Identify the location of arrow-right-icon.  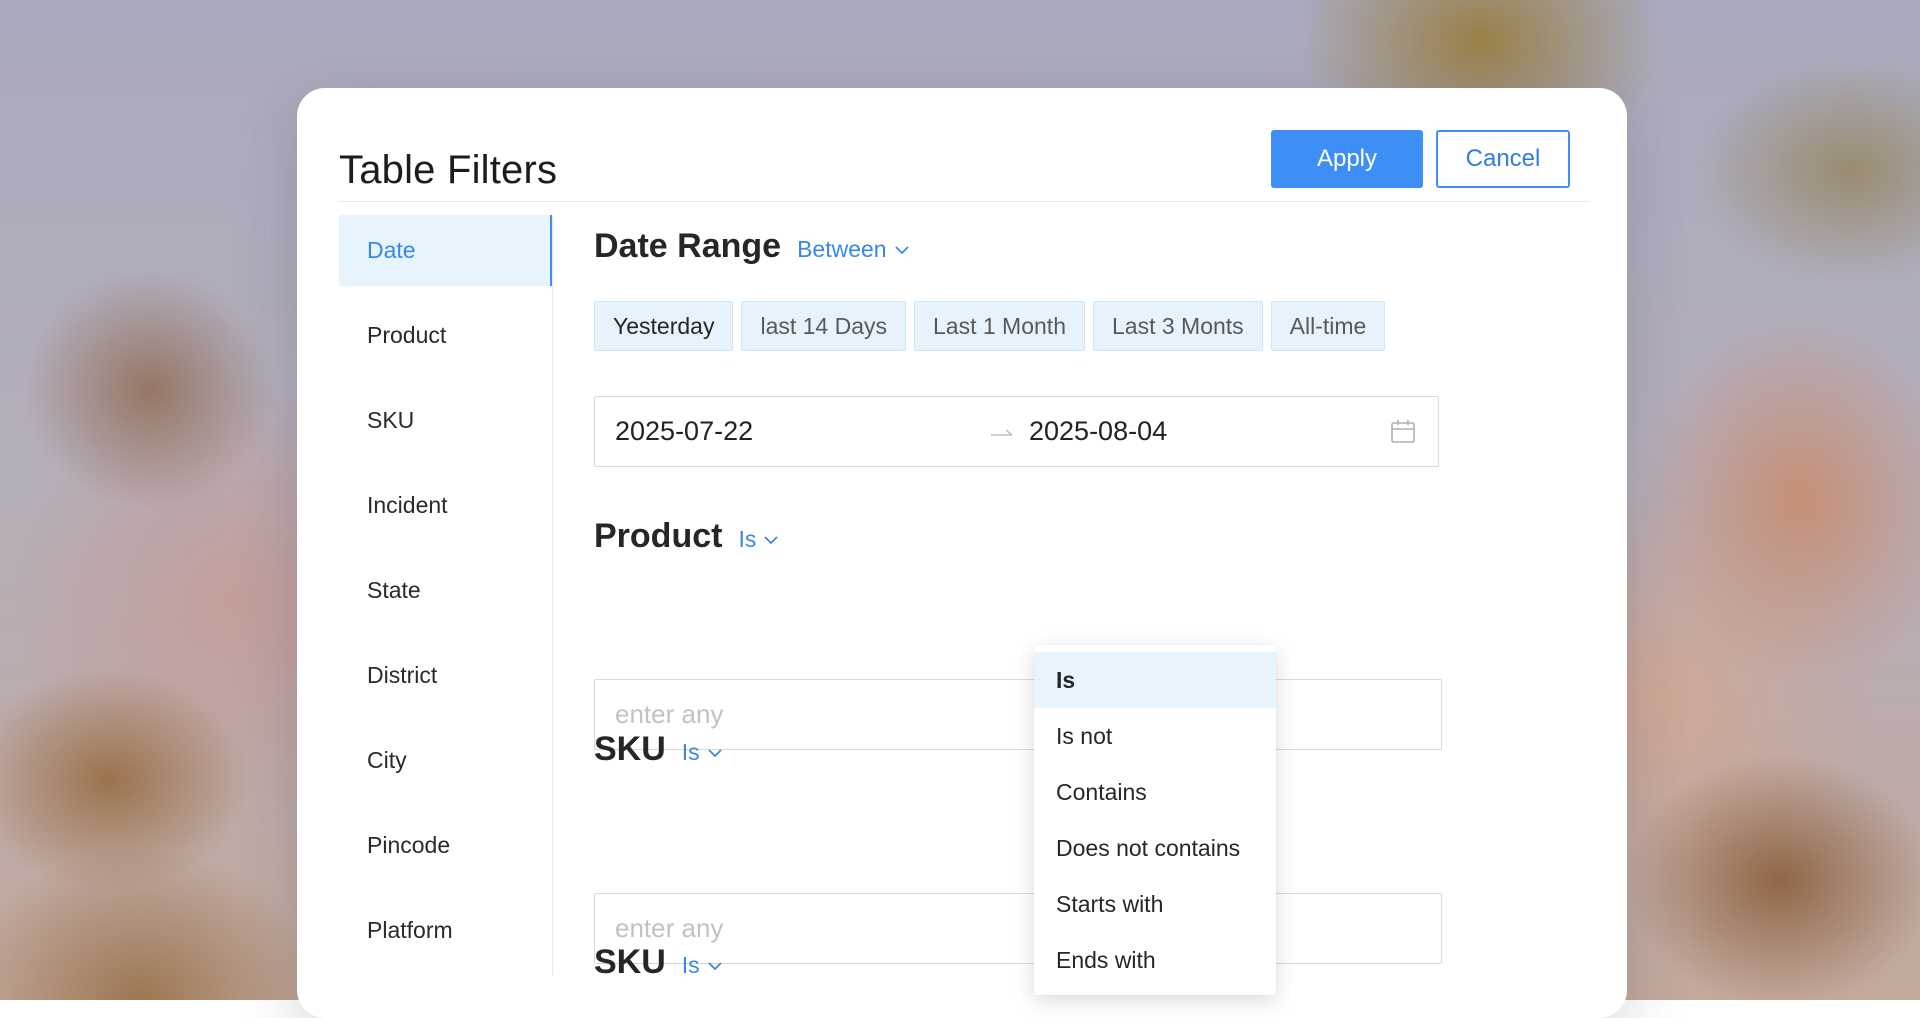
(1002, 432).